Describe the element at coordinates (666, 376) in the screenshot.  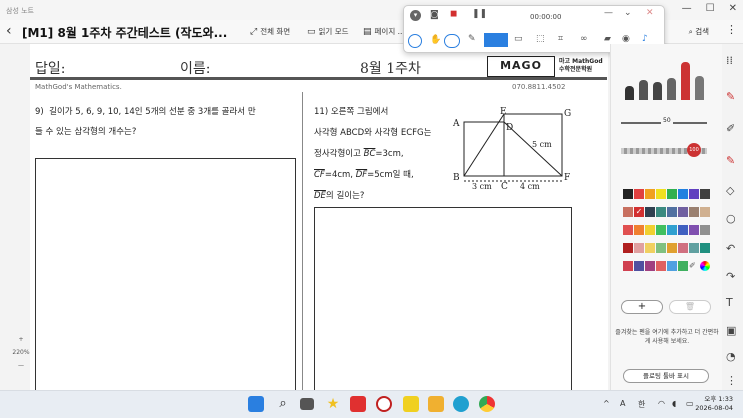
I see `floating-toolbar-button: 플로팅 툴바 표시` at that location.